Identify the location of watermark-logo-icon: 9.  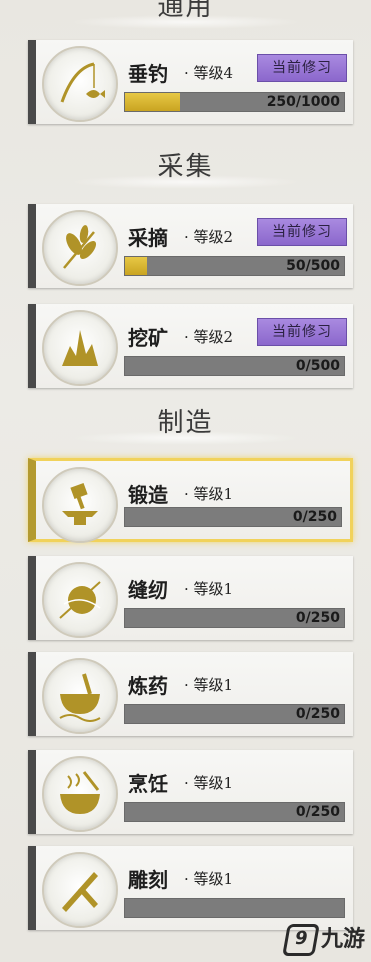
(301, 940).